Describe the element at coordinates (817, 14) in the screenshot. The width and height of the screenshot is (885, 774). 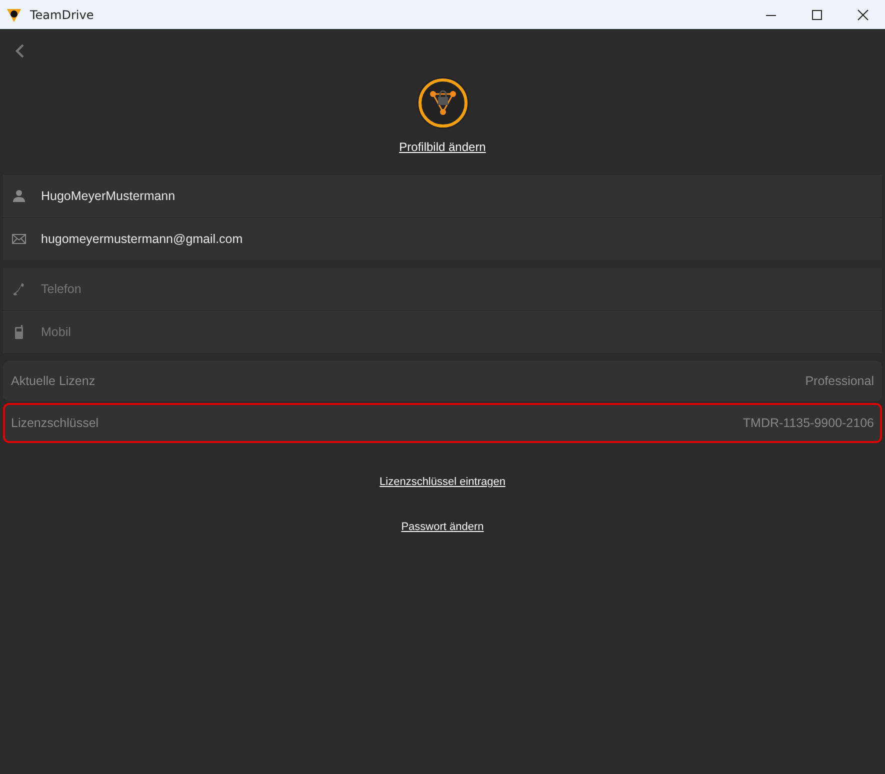
I see `maximize-icon` at that location.